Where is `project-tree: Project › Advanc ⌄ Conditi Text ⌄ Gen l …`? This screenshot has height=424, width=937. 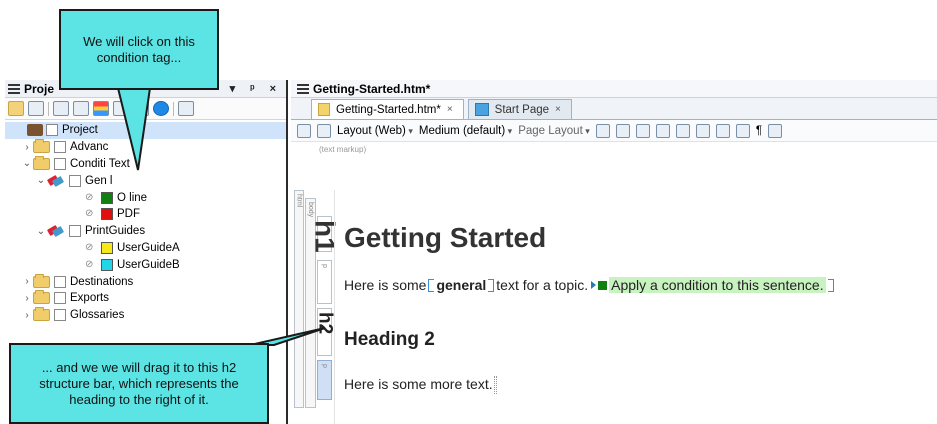 project-tree: Project › Advanc ⌄ Conditi Text ⌄ Gen l … is located at coordinates (145, 222).